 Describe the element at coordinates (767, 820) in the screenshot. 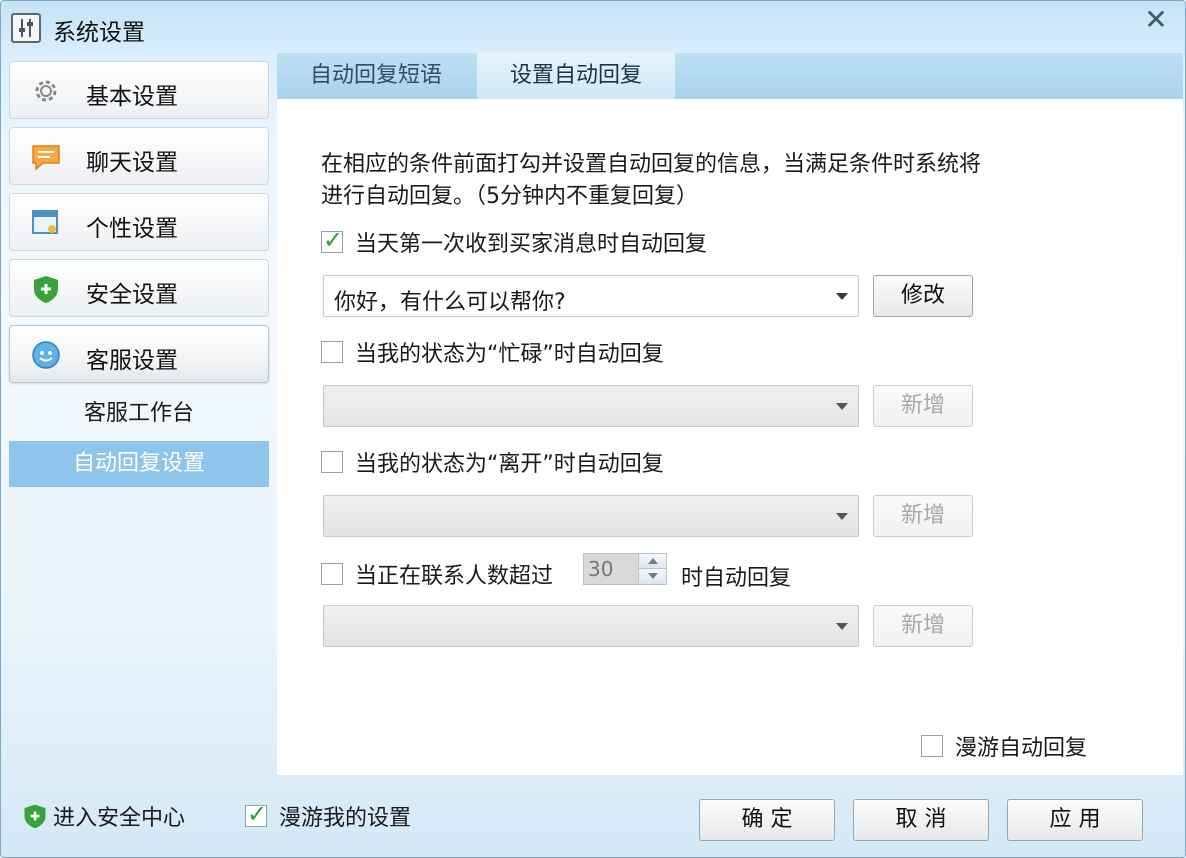

I see `ok-button: 确 定` at that location.